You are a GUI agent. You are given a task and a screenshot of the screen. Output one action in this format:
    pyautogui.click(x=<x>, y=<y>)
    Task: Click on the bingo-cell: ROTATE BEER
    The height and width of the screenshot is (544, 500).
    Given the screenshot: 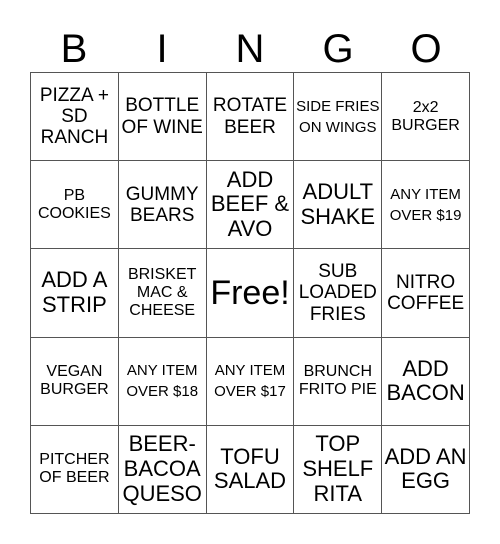 What is the action you would take?
    pyautogui.click(x=250, y=117)
    